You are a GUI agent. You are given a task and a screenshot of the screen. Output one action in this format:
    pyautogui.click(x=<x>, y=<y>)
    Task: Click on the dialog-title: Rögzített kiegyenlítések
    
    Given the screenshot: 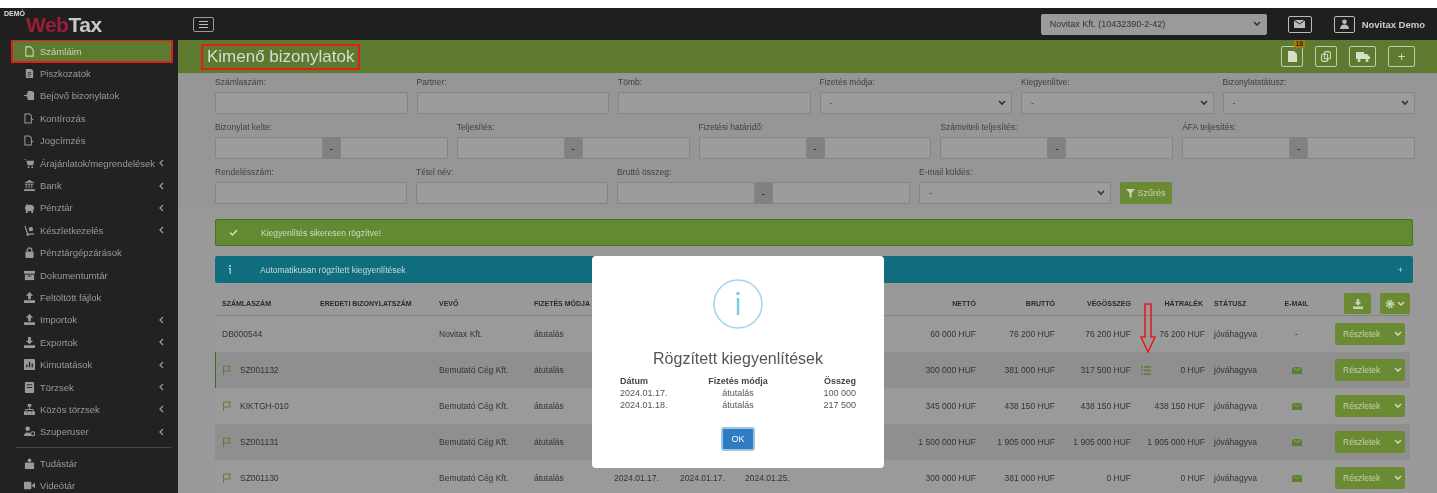 What is the action you would take?
    pyautogui.click(x=738, y=359)
    